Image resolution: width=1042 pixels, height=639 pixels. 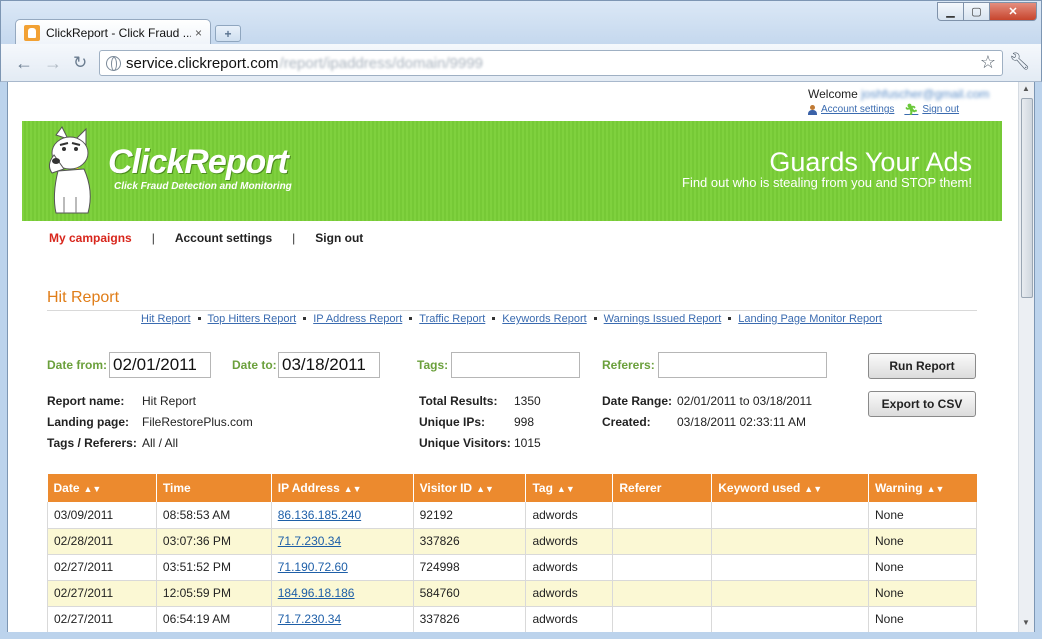 I want to click on scroll-down-arrow-icon: ▼, so click(x=1026, y=622).